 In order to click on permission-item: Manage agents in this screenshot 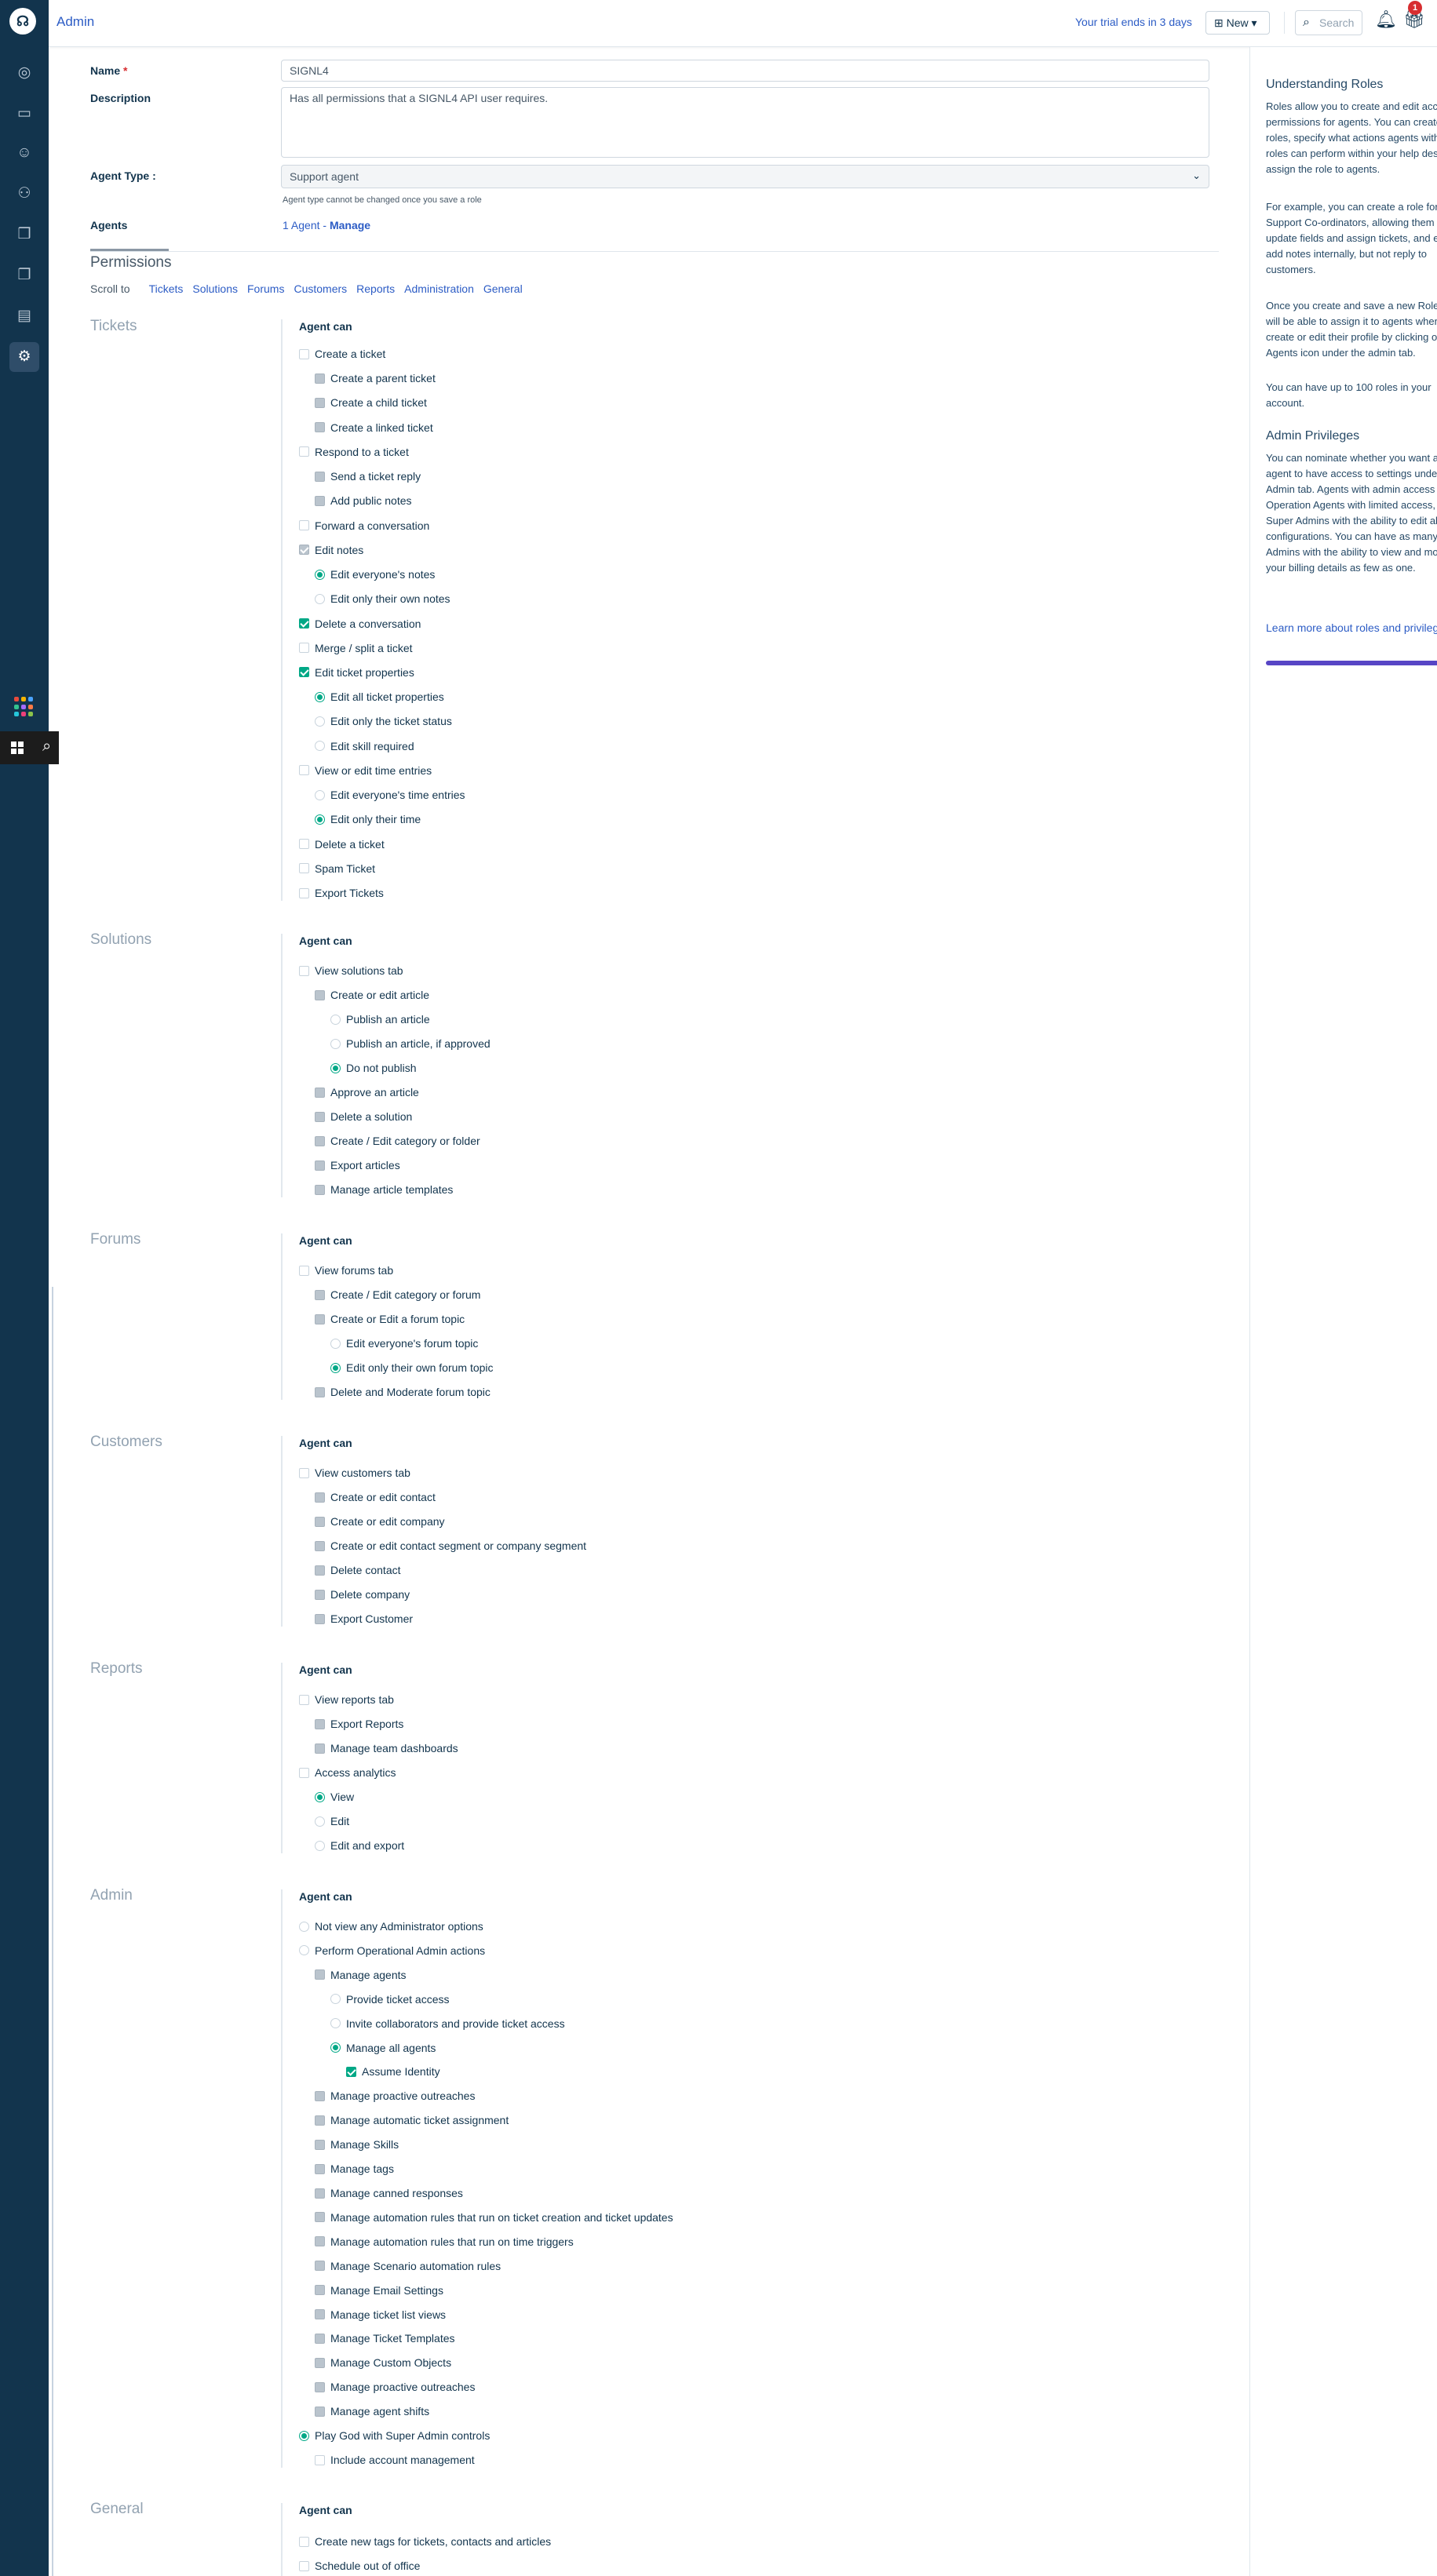, I will do `click(361, 1975)`.